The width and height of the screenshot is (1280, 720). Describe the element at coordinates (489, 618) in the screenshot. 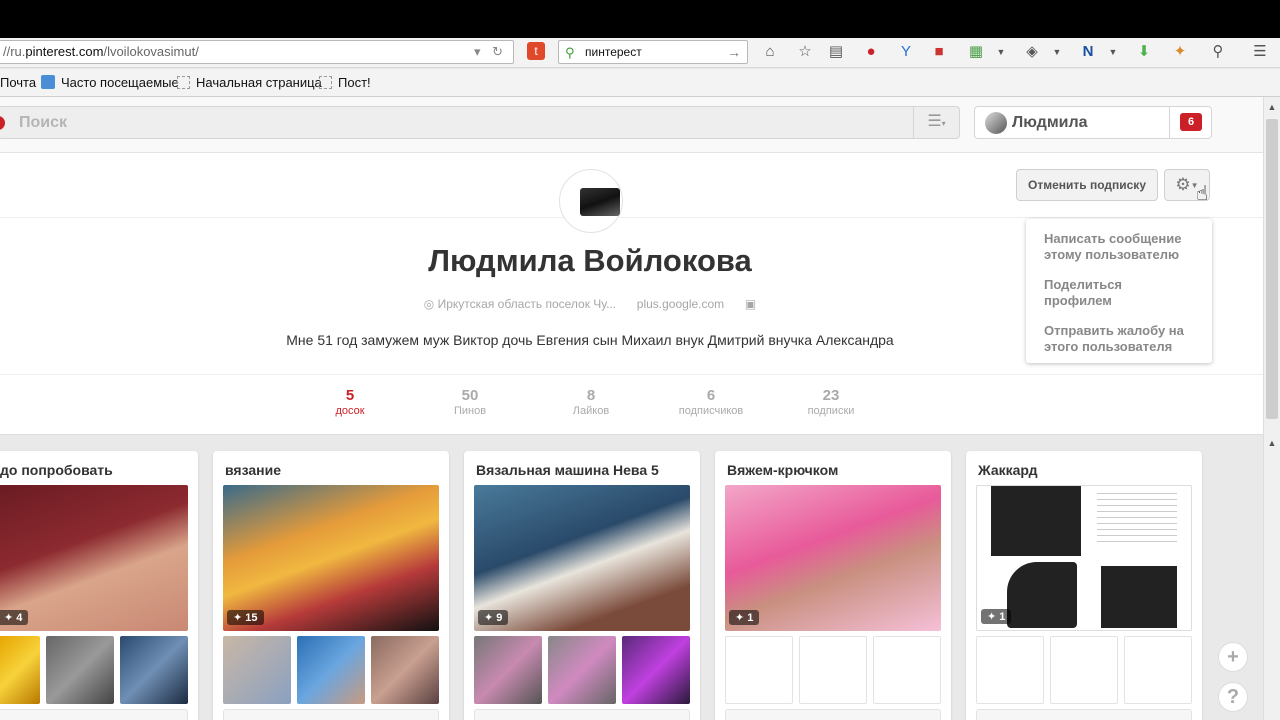

I see `pin-icon: ✦` at that location.